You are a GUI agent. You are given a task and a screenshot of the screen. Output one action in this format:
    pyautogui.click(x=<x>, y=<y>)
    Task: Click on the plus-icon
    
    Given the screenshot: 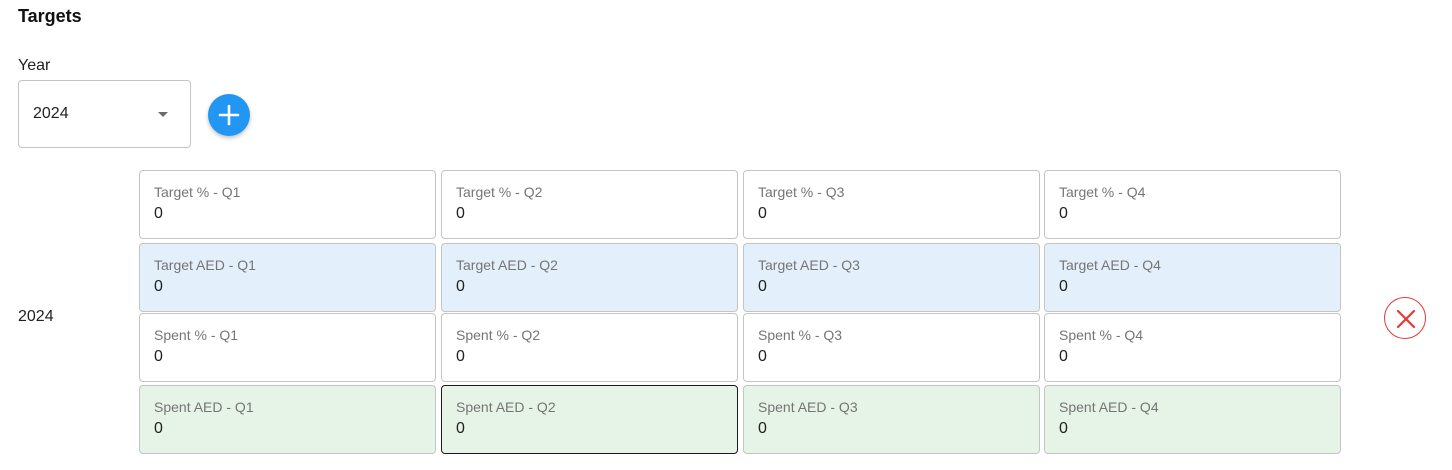 What is the action you would take?
    pyautogui.click(x=229, y=115)
    